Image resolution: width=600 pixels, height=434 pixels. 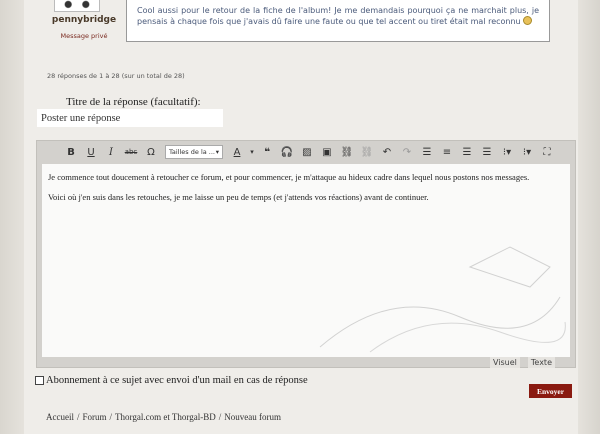 I want to click on post-author-panel: pennybridge Message privé, so click(x=84, y=22).